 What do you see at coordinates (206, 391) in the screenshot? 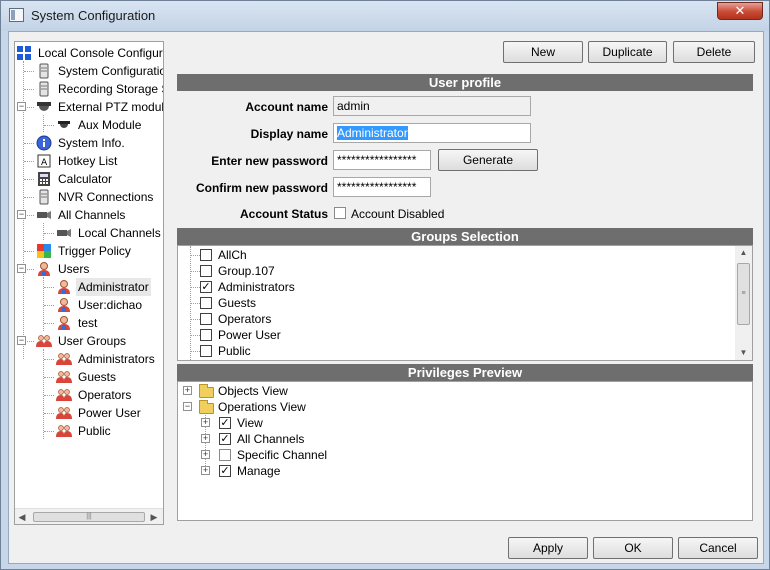
I see `folder-icon` at bounding box center [206, 391].